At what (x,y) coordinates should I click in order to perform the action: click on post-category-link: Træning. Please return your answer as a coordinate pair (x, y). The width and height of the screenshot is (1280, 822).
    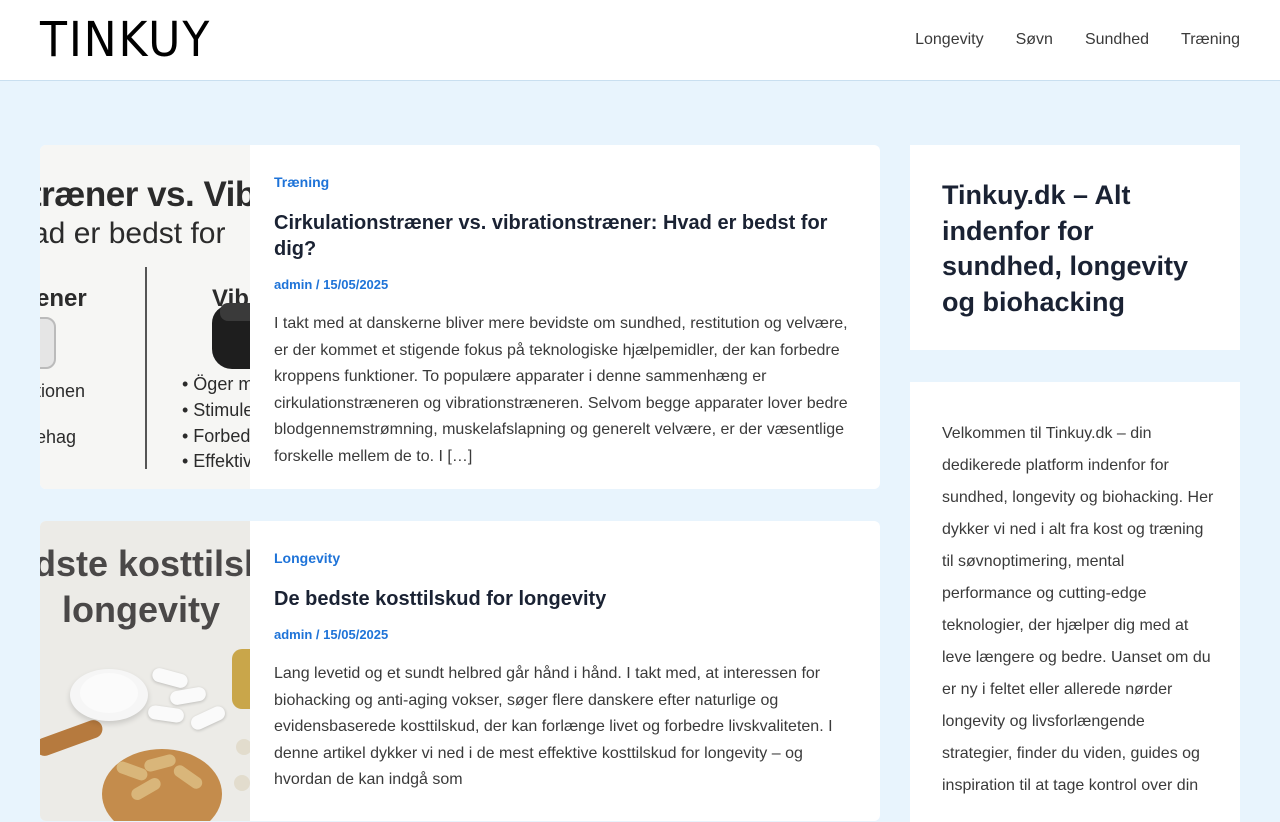
    Looking at the image, I should click on (565, 182).